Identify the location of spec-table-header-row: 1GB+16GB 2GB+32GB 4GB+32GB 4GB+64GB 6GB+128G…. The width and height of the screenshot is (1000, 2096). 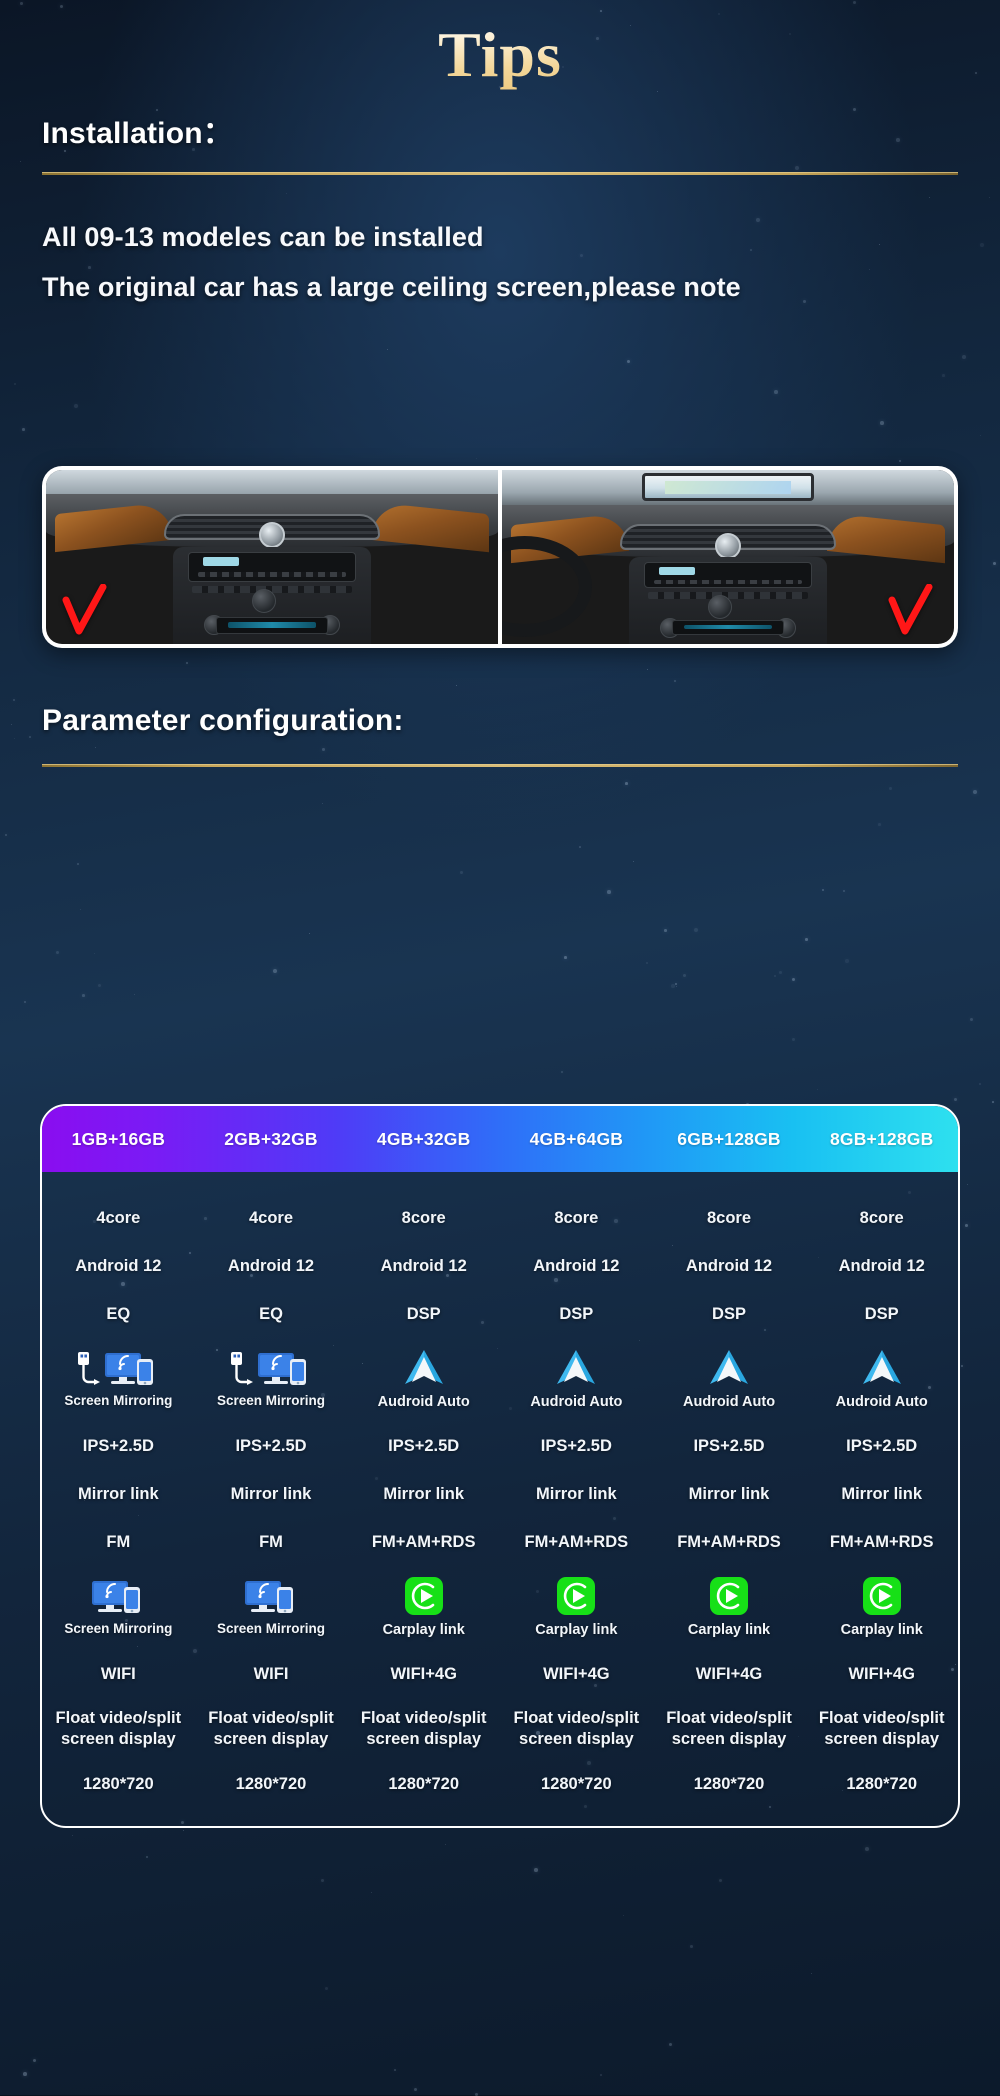
(500, 1139).